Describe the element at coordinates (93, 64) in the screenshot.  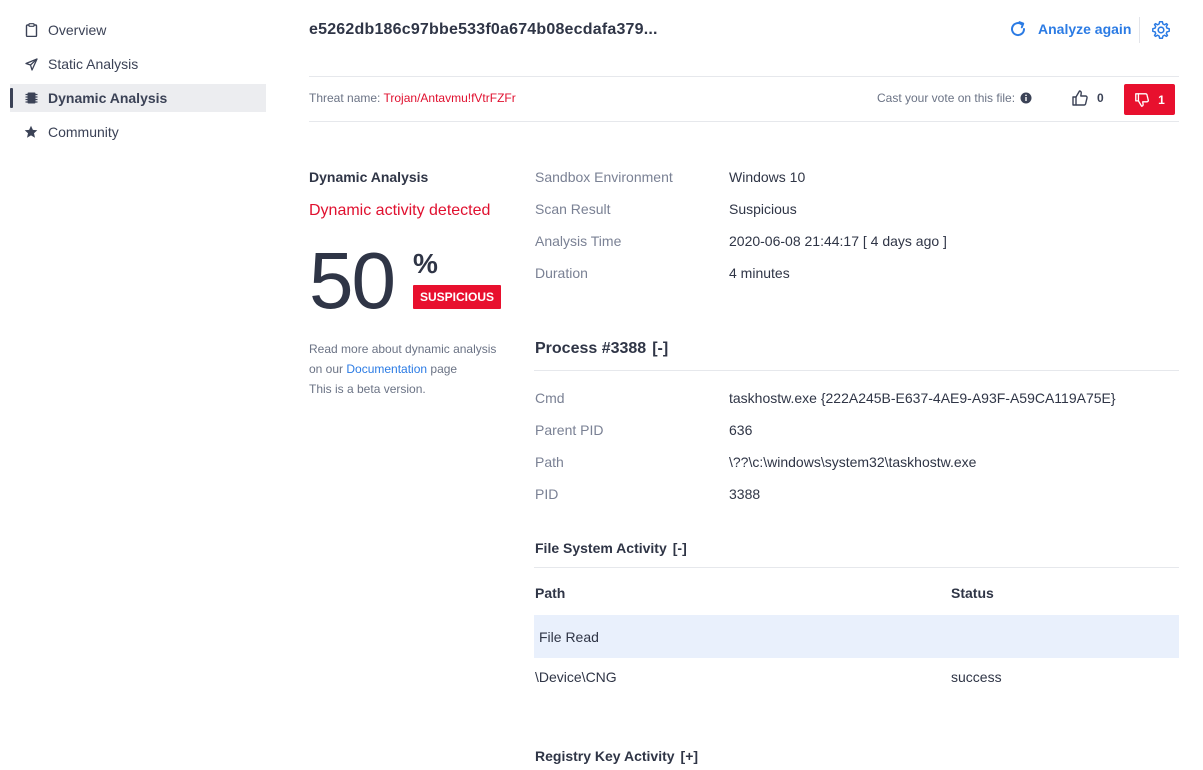
I see `sidebar-item-label: Static Analysis` at that location.